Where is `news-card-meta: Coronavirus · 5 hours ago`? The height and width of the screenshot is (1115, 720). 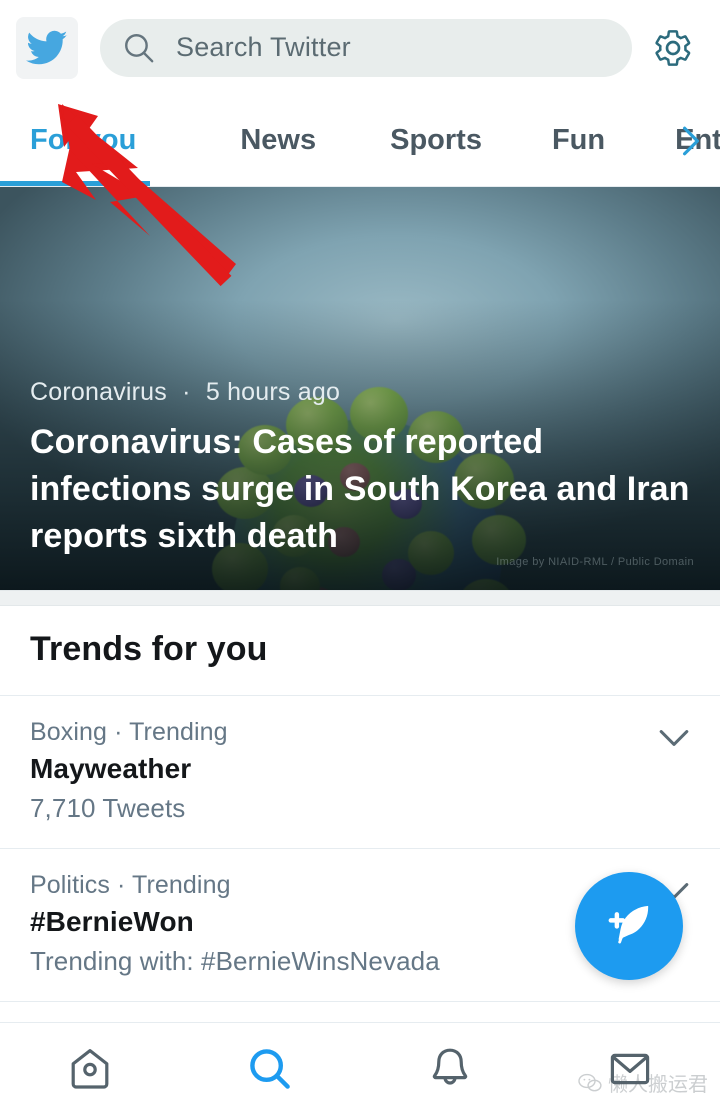 news-card-meta: Coronavirus · 5 hours ago is located at coordinates (360, 392).